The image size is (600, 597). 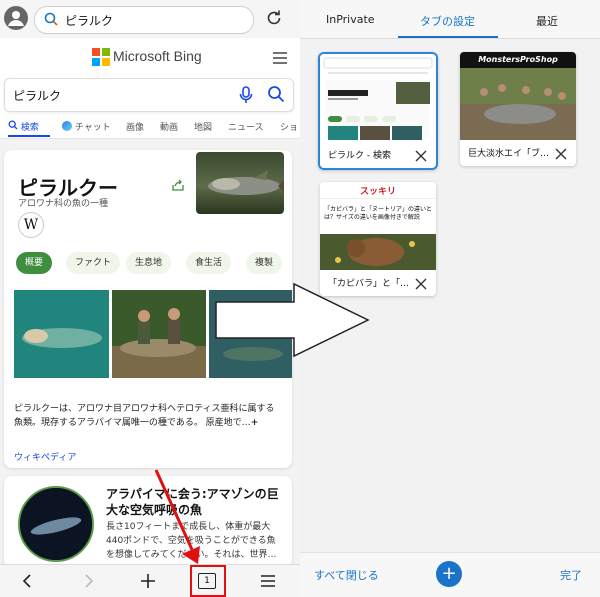 I want to click on forward-icon, so click(x=88, y=581).